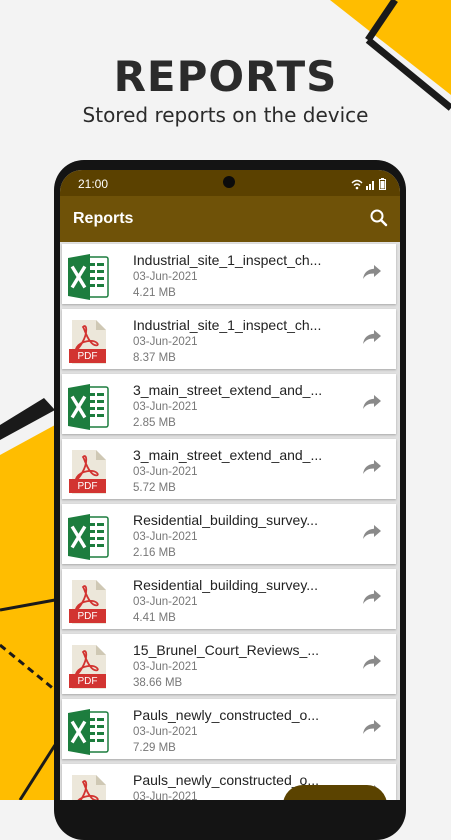  I want to click on front-camera, so click(229, 182).